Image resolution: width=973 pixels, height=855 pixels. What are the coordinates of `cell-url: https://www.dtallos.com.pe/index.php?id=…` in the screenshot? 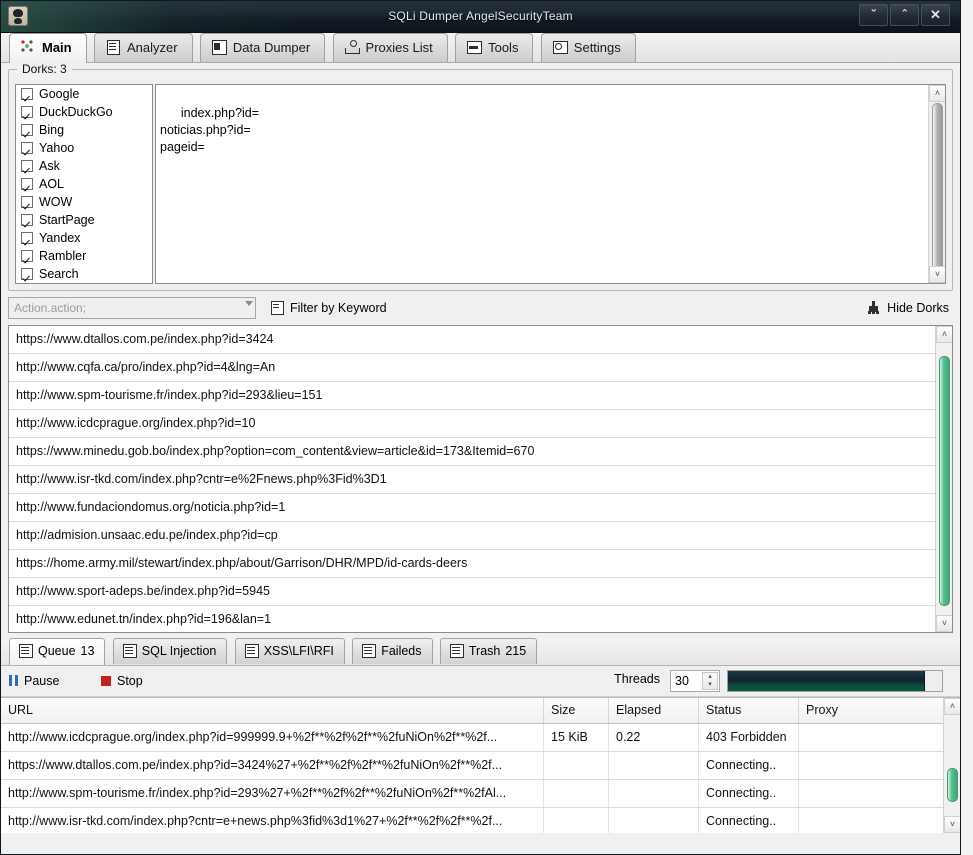 It's located at (272, 765).